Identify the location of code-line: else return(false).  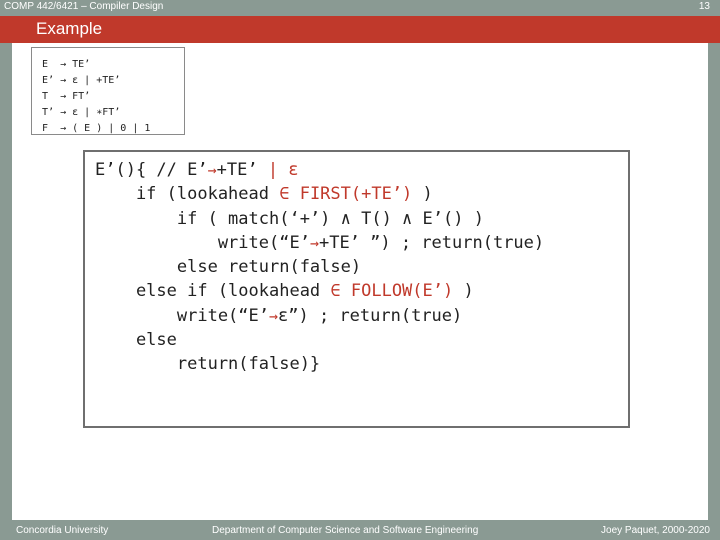
(228, 267).